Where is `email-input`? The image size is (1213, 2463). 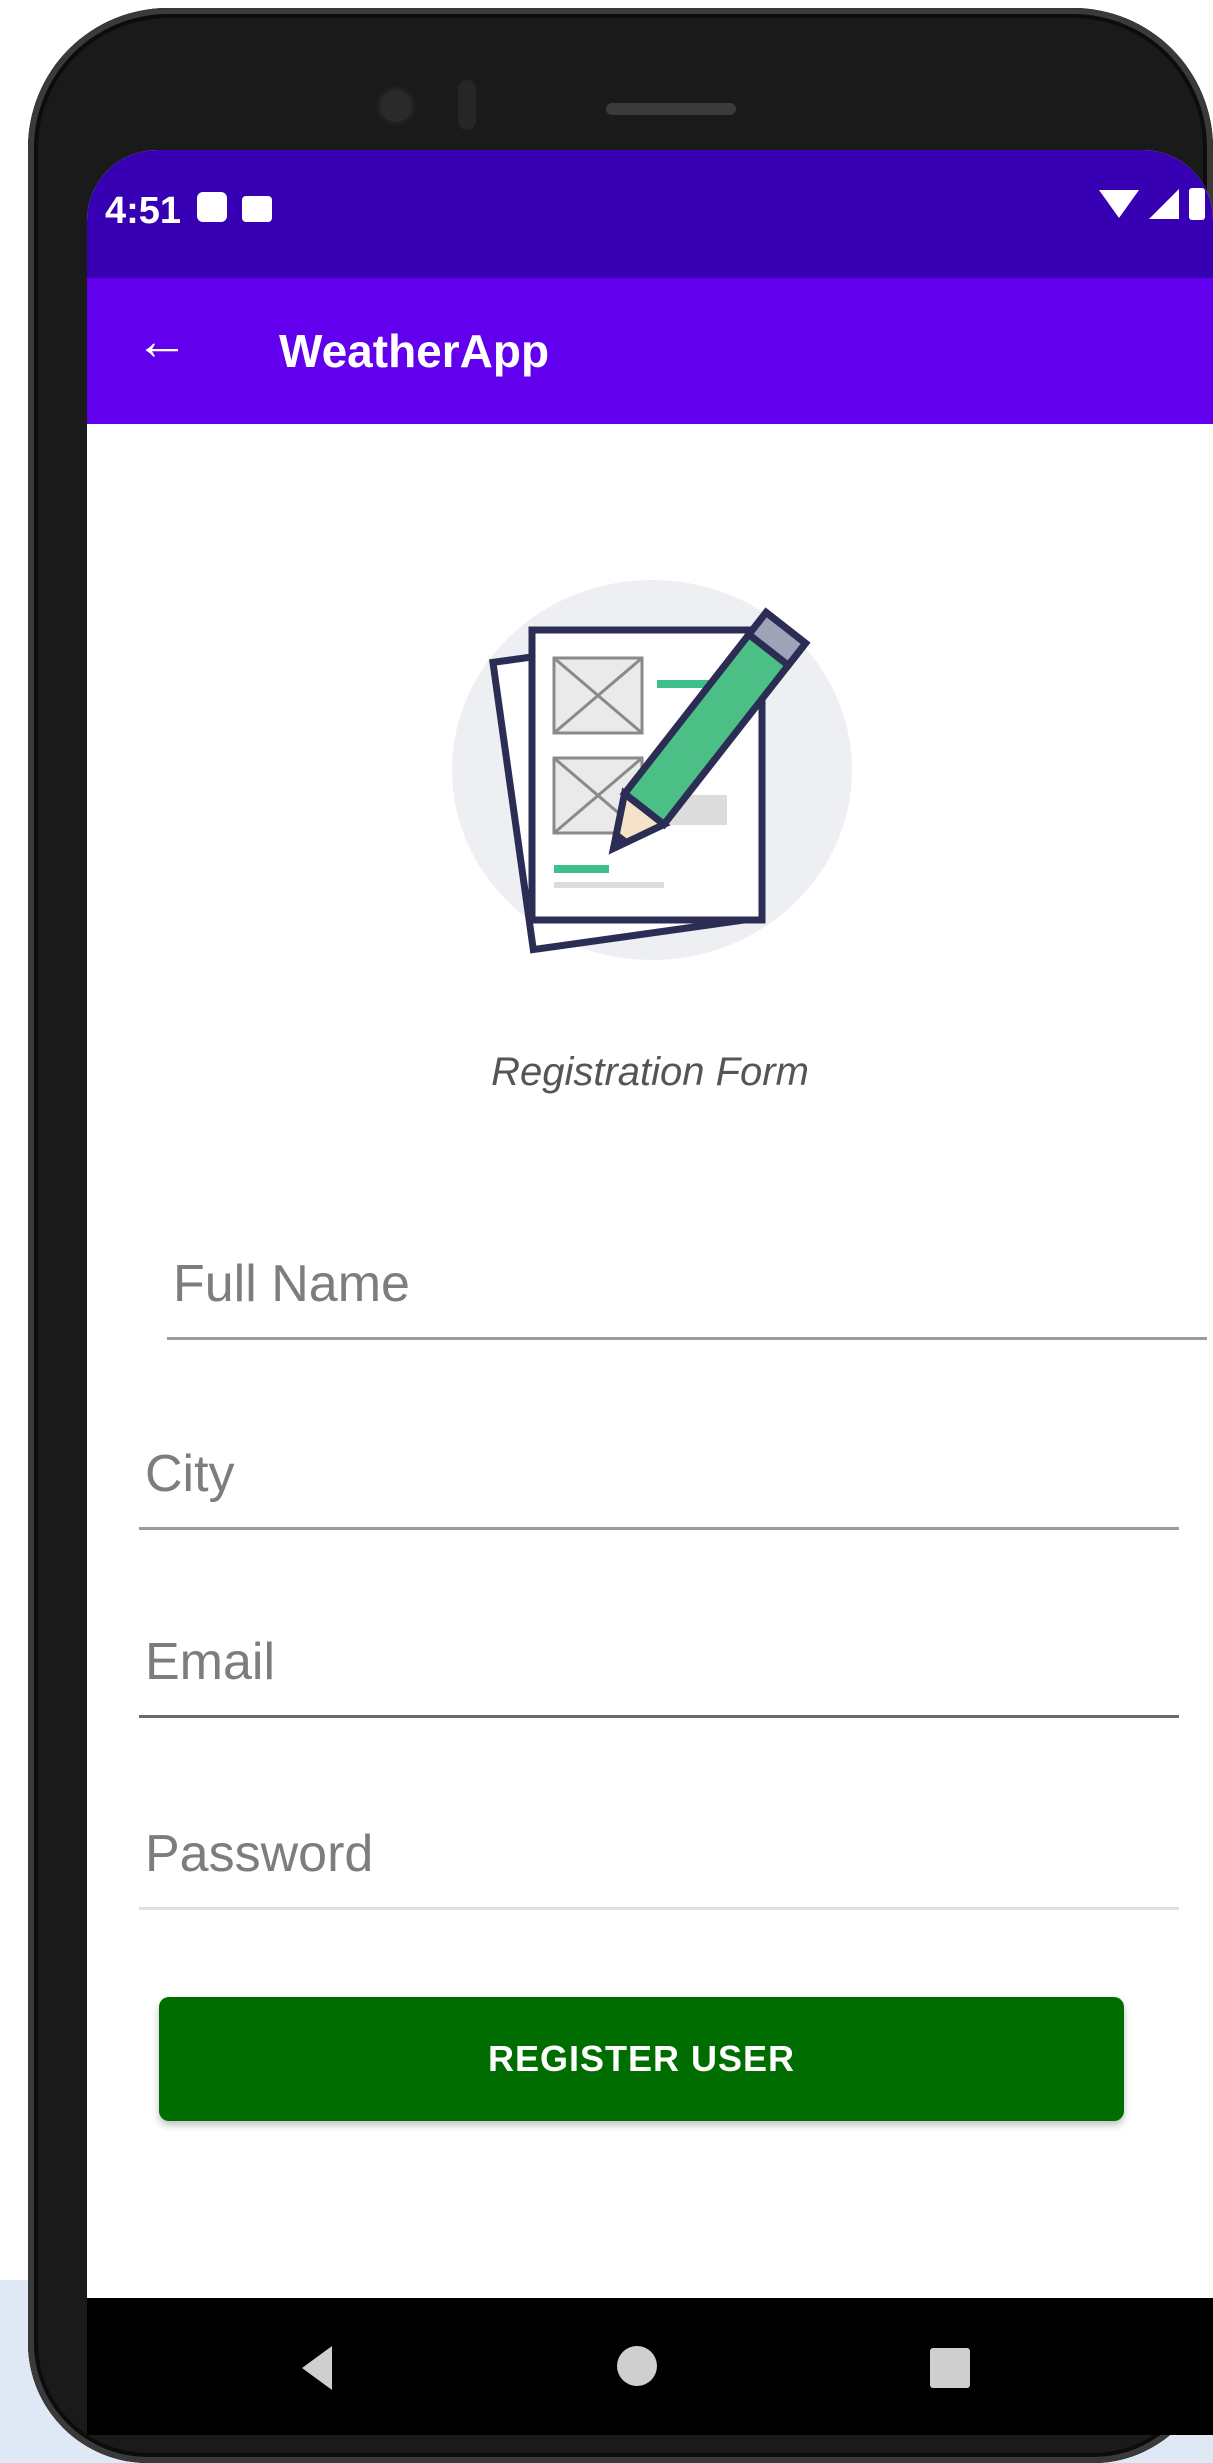 email-input is located at coordinates (659, 1663).